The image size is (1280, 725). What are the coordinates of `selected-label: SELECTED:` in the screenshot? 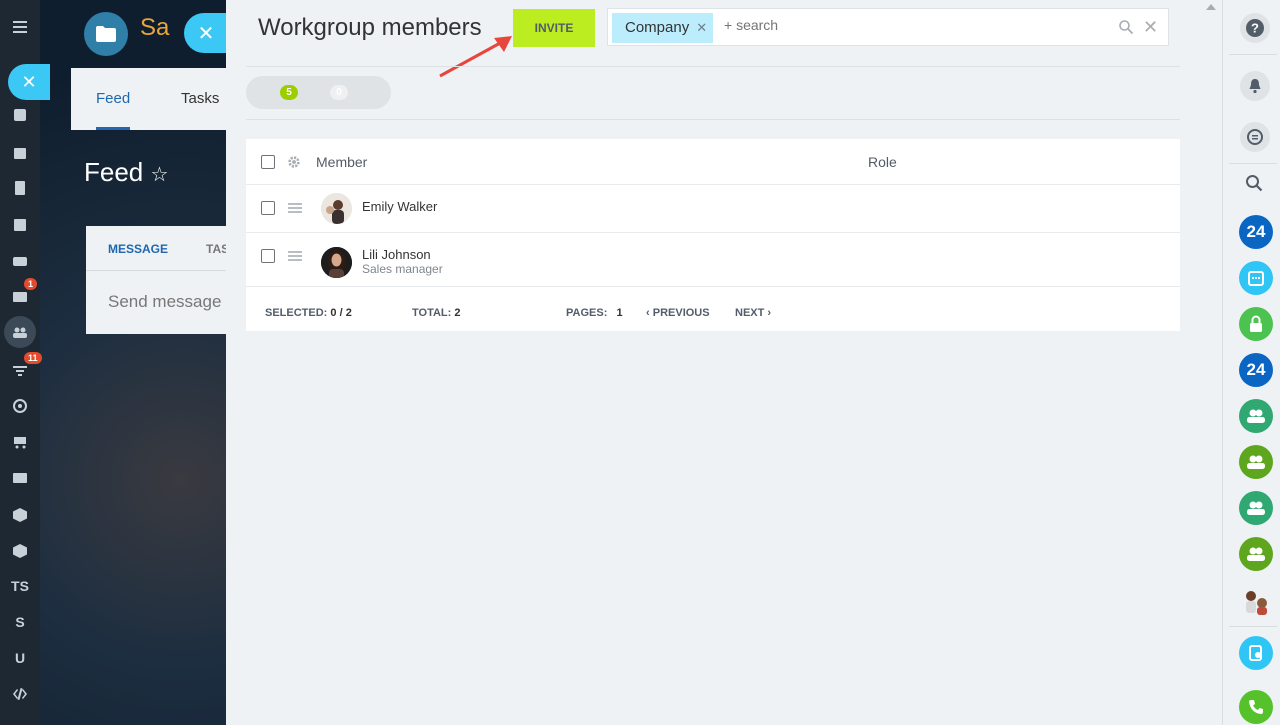 It's located at (296, 313).